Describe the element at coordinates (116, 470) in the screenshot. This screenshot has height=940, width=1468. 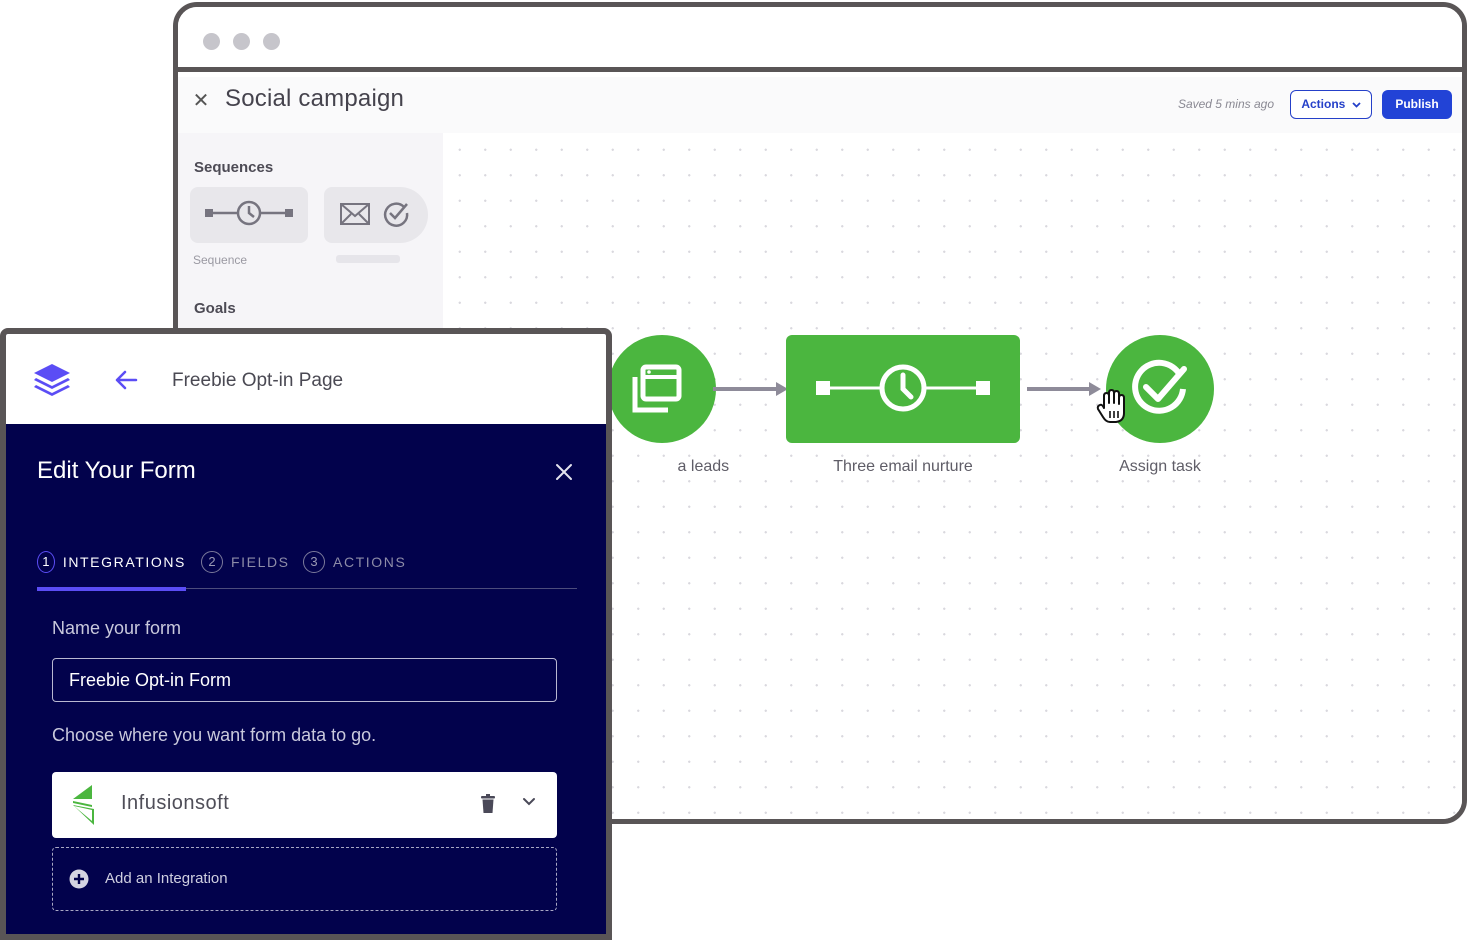
I see `form-title: Edit Your Form` at that location.